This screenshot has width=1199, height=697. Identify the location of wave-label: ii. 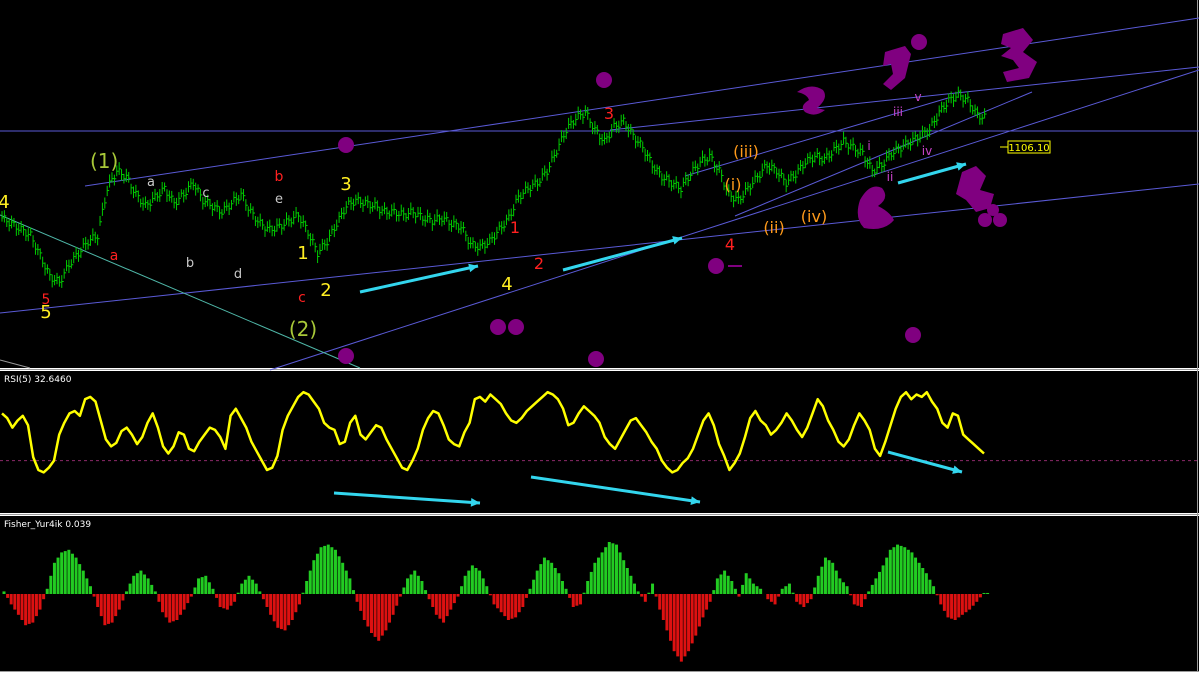
(890, 177).